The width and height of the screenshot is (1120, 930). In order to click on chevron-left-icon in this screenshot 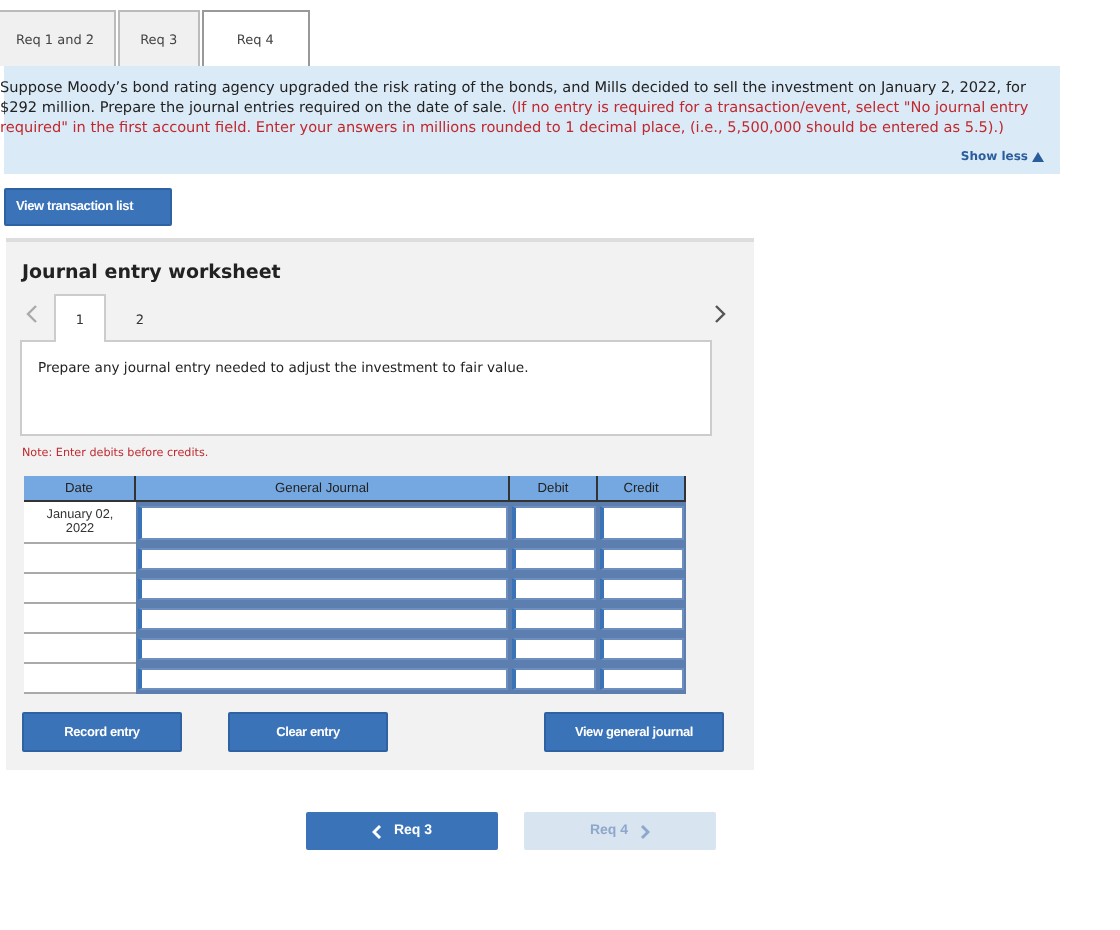, I will do `click(376, 831)`.